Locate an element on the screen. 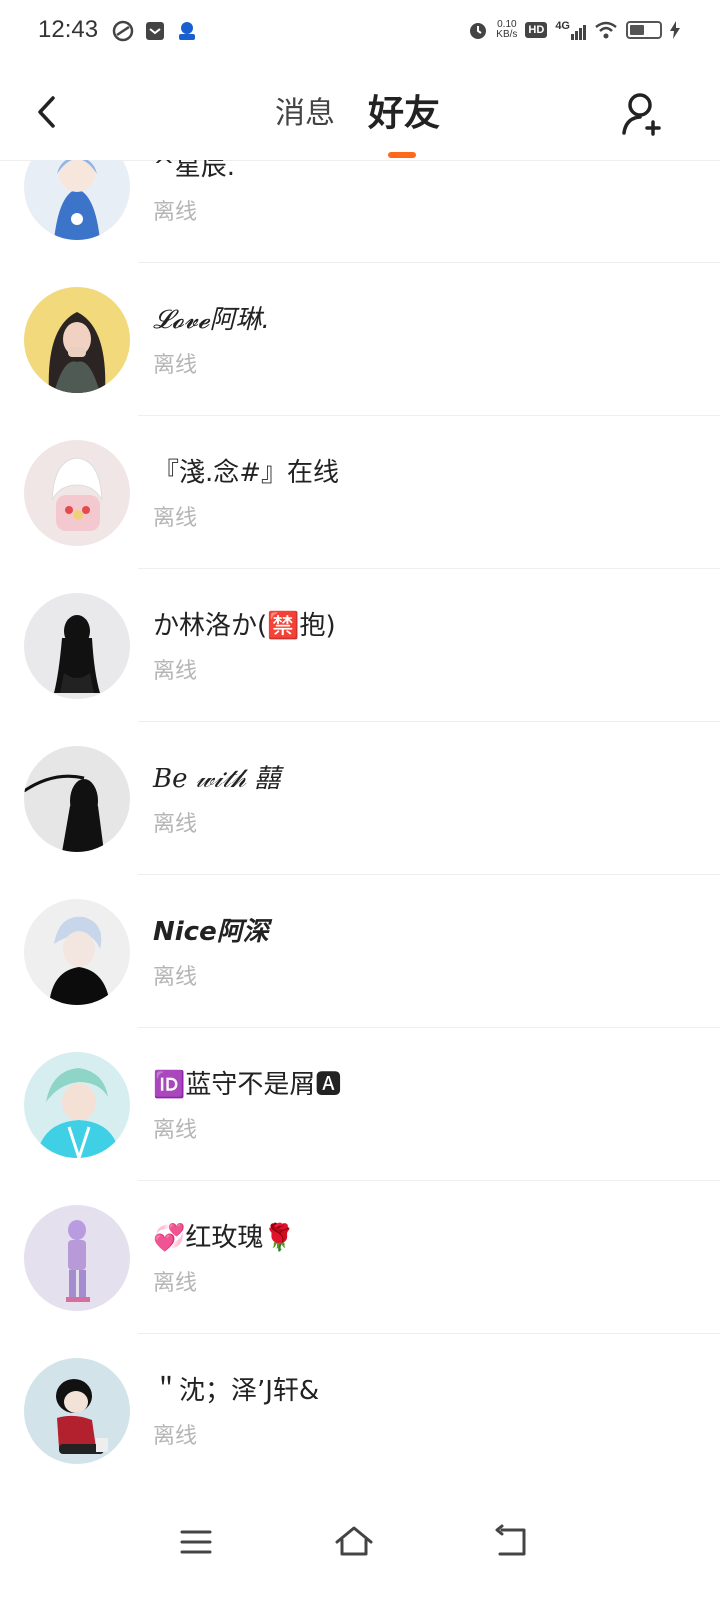 This screenshot has width=720, height=1600. home-button is located at coordinates (354, 1542).